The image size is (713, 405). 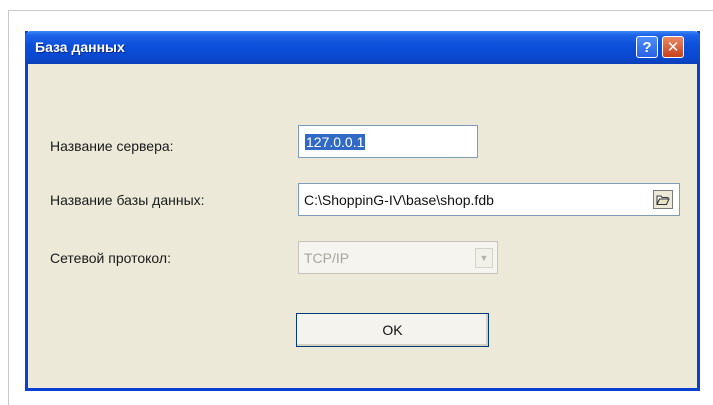 I want to click on server-name-input: 127.0.0.1, so click(x=388, y=141).